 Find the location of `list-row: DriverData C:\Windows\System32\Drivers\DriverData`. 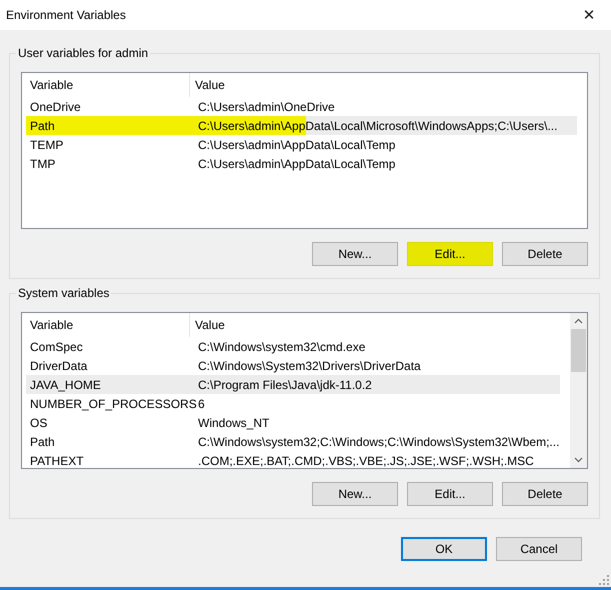

list-row: DriverData C:\Windows\System32\Drivers\DriverData is located at coordinates (293, 365).